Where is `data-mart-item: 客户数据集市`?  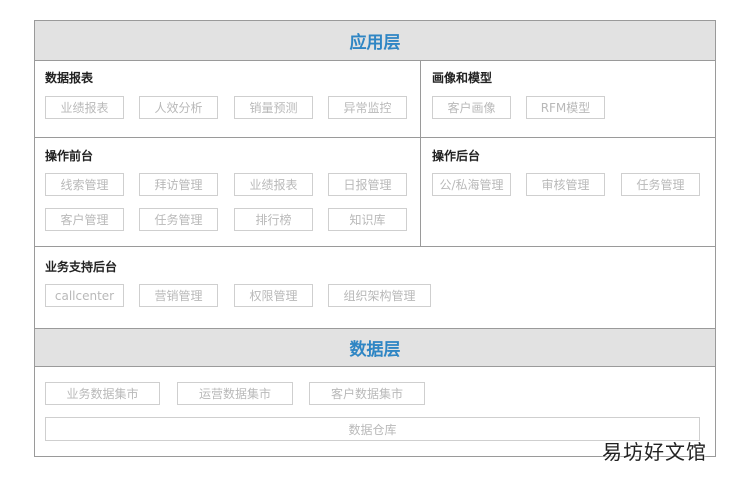
data-mart-item: 客户数据集市 is located at coordinates (367, 393).